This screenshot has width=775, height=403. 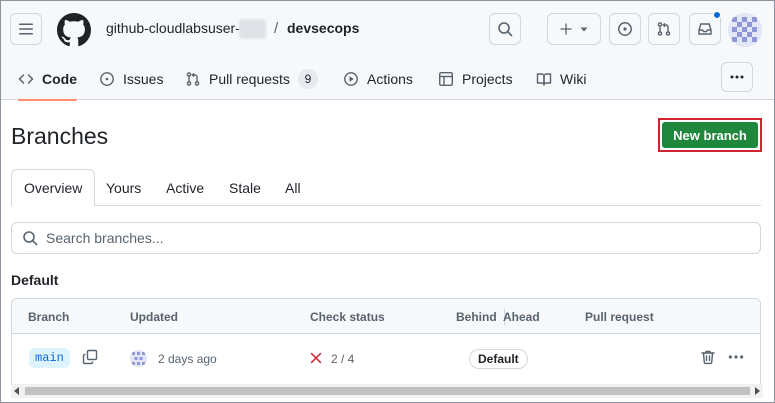 What do you see at coordinates (351, 79) in the screenshot?
I see `play-icon` at bounding box center [351, 79].